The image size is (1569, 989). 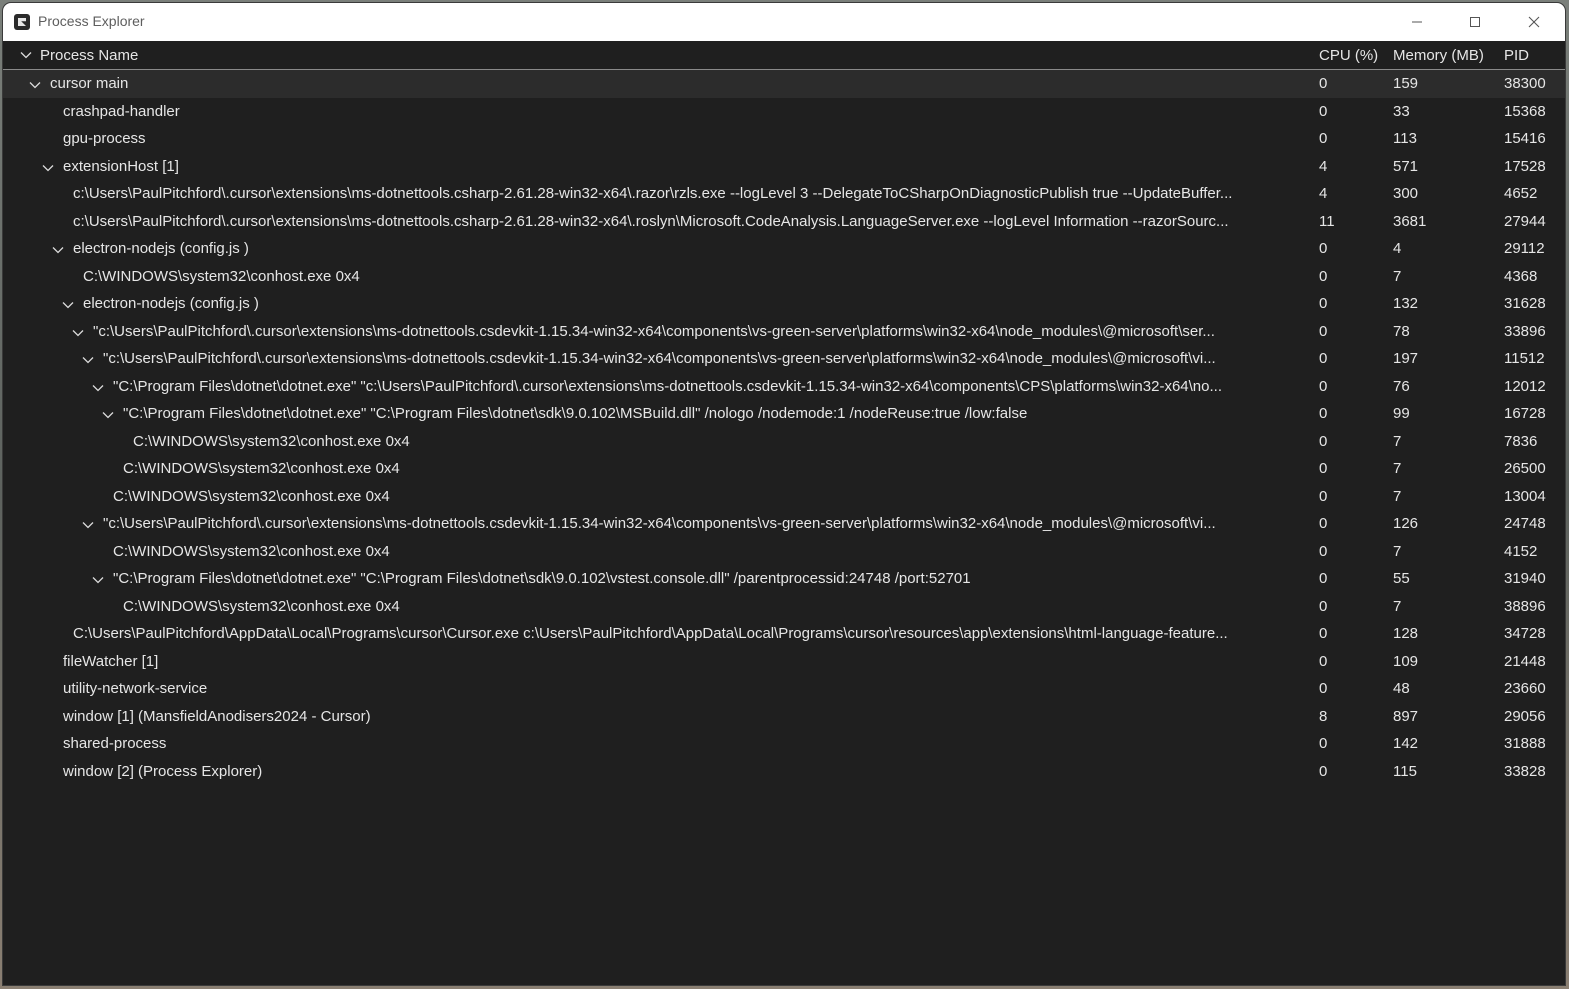 I want to click on pid-value: 24748, so click(x=1525, y=523).